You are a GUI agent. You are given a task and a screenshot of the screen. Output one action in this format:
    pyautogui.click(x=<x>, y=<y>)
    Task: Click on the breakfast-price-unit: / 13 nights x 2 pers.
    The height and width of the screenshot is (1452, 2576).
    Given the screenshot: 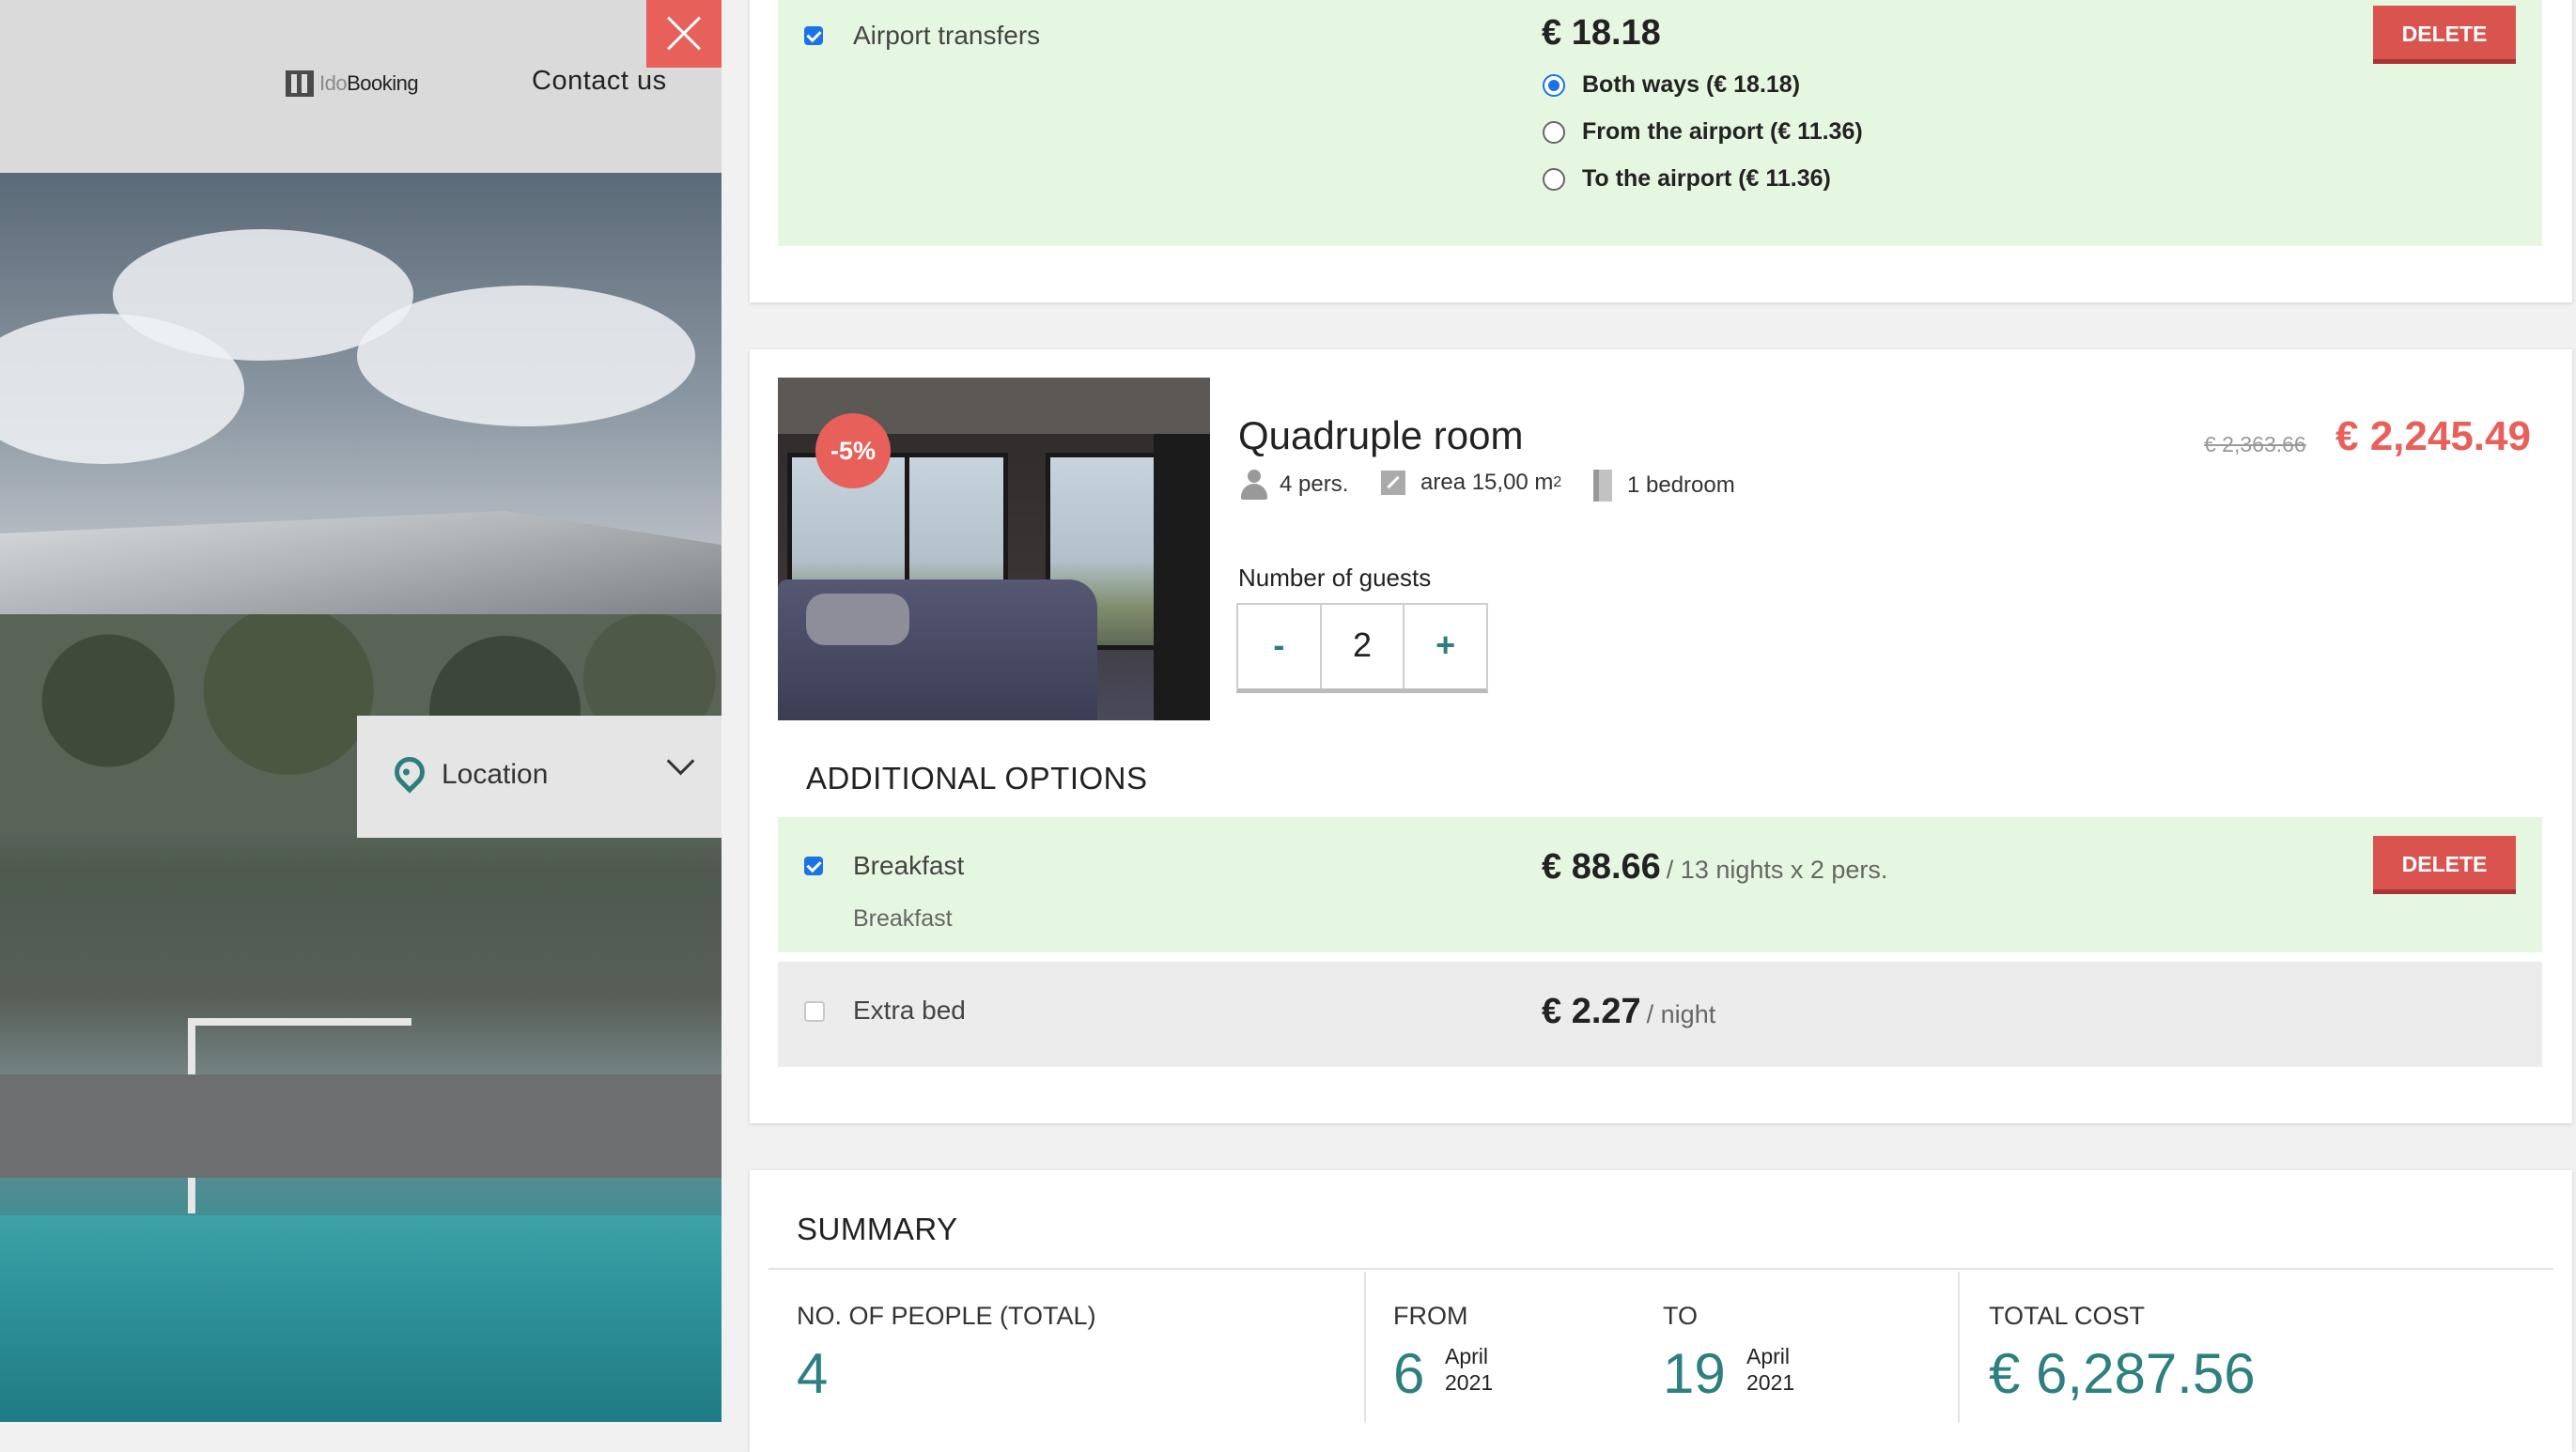 What is the action you would take?
    pyautogui.click(x=1777, y=870)
    